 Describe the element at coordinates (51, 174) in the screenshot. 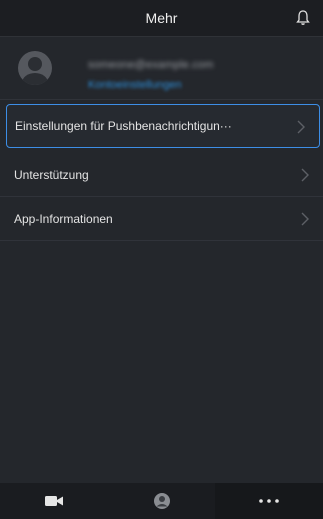

I see `menu-item-label: Unterstützung` at that location.